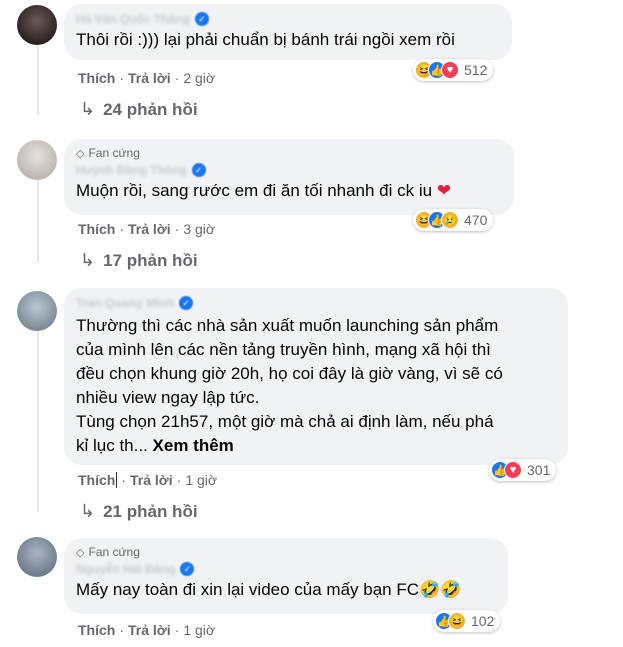  I want to click on reaction-count: 301, so click(539, 470).